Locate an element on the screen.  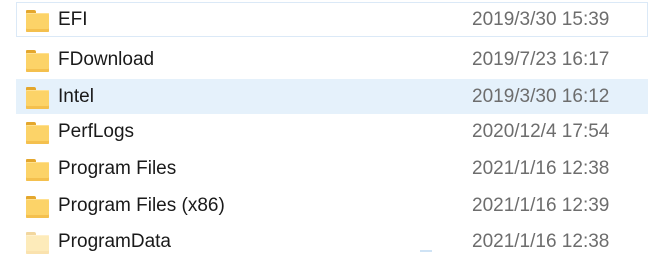
file-name: FDownload is located at coordinates (106, 59).